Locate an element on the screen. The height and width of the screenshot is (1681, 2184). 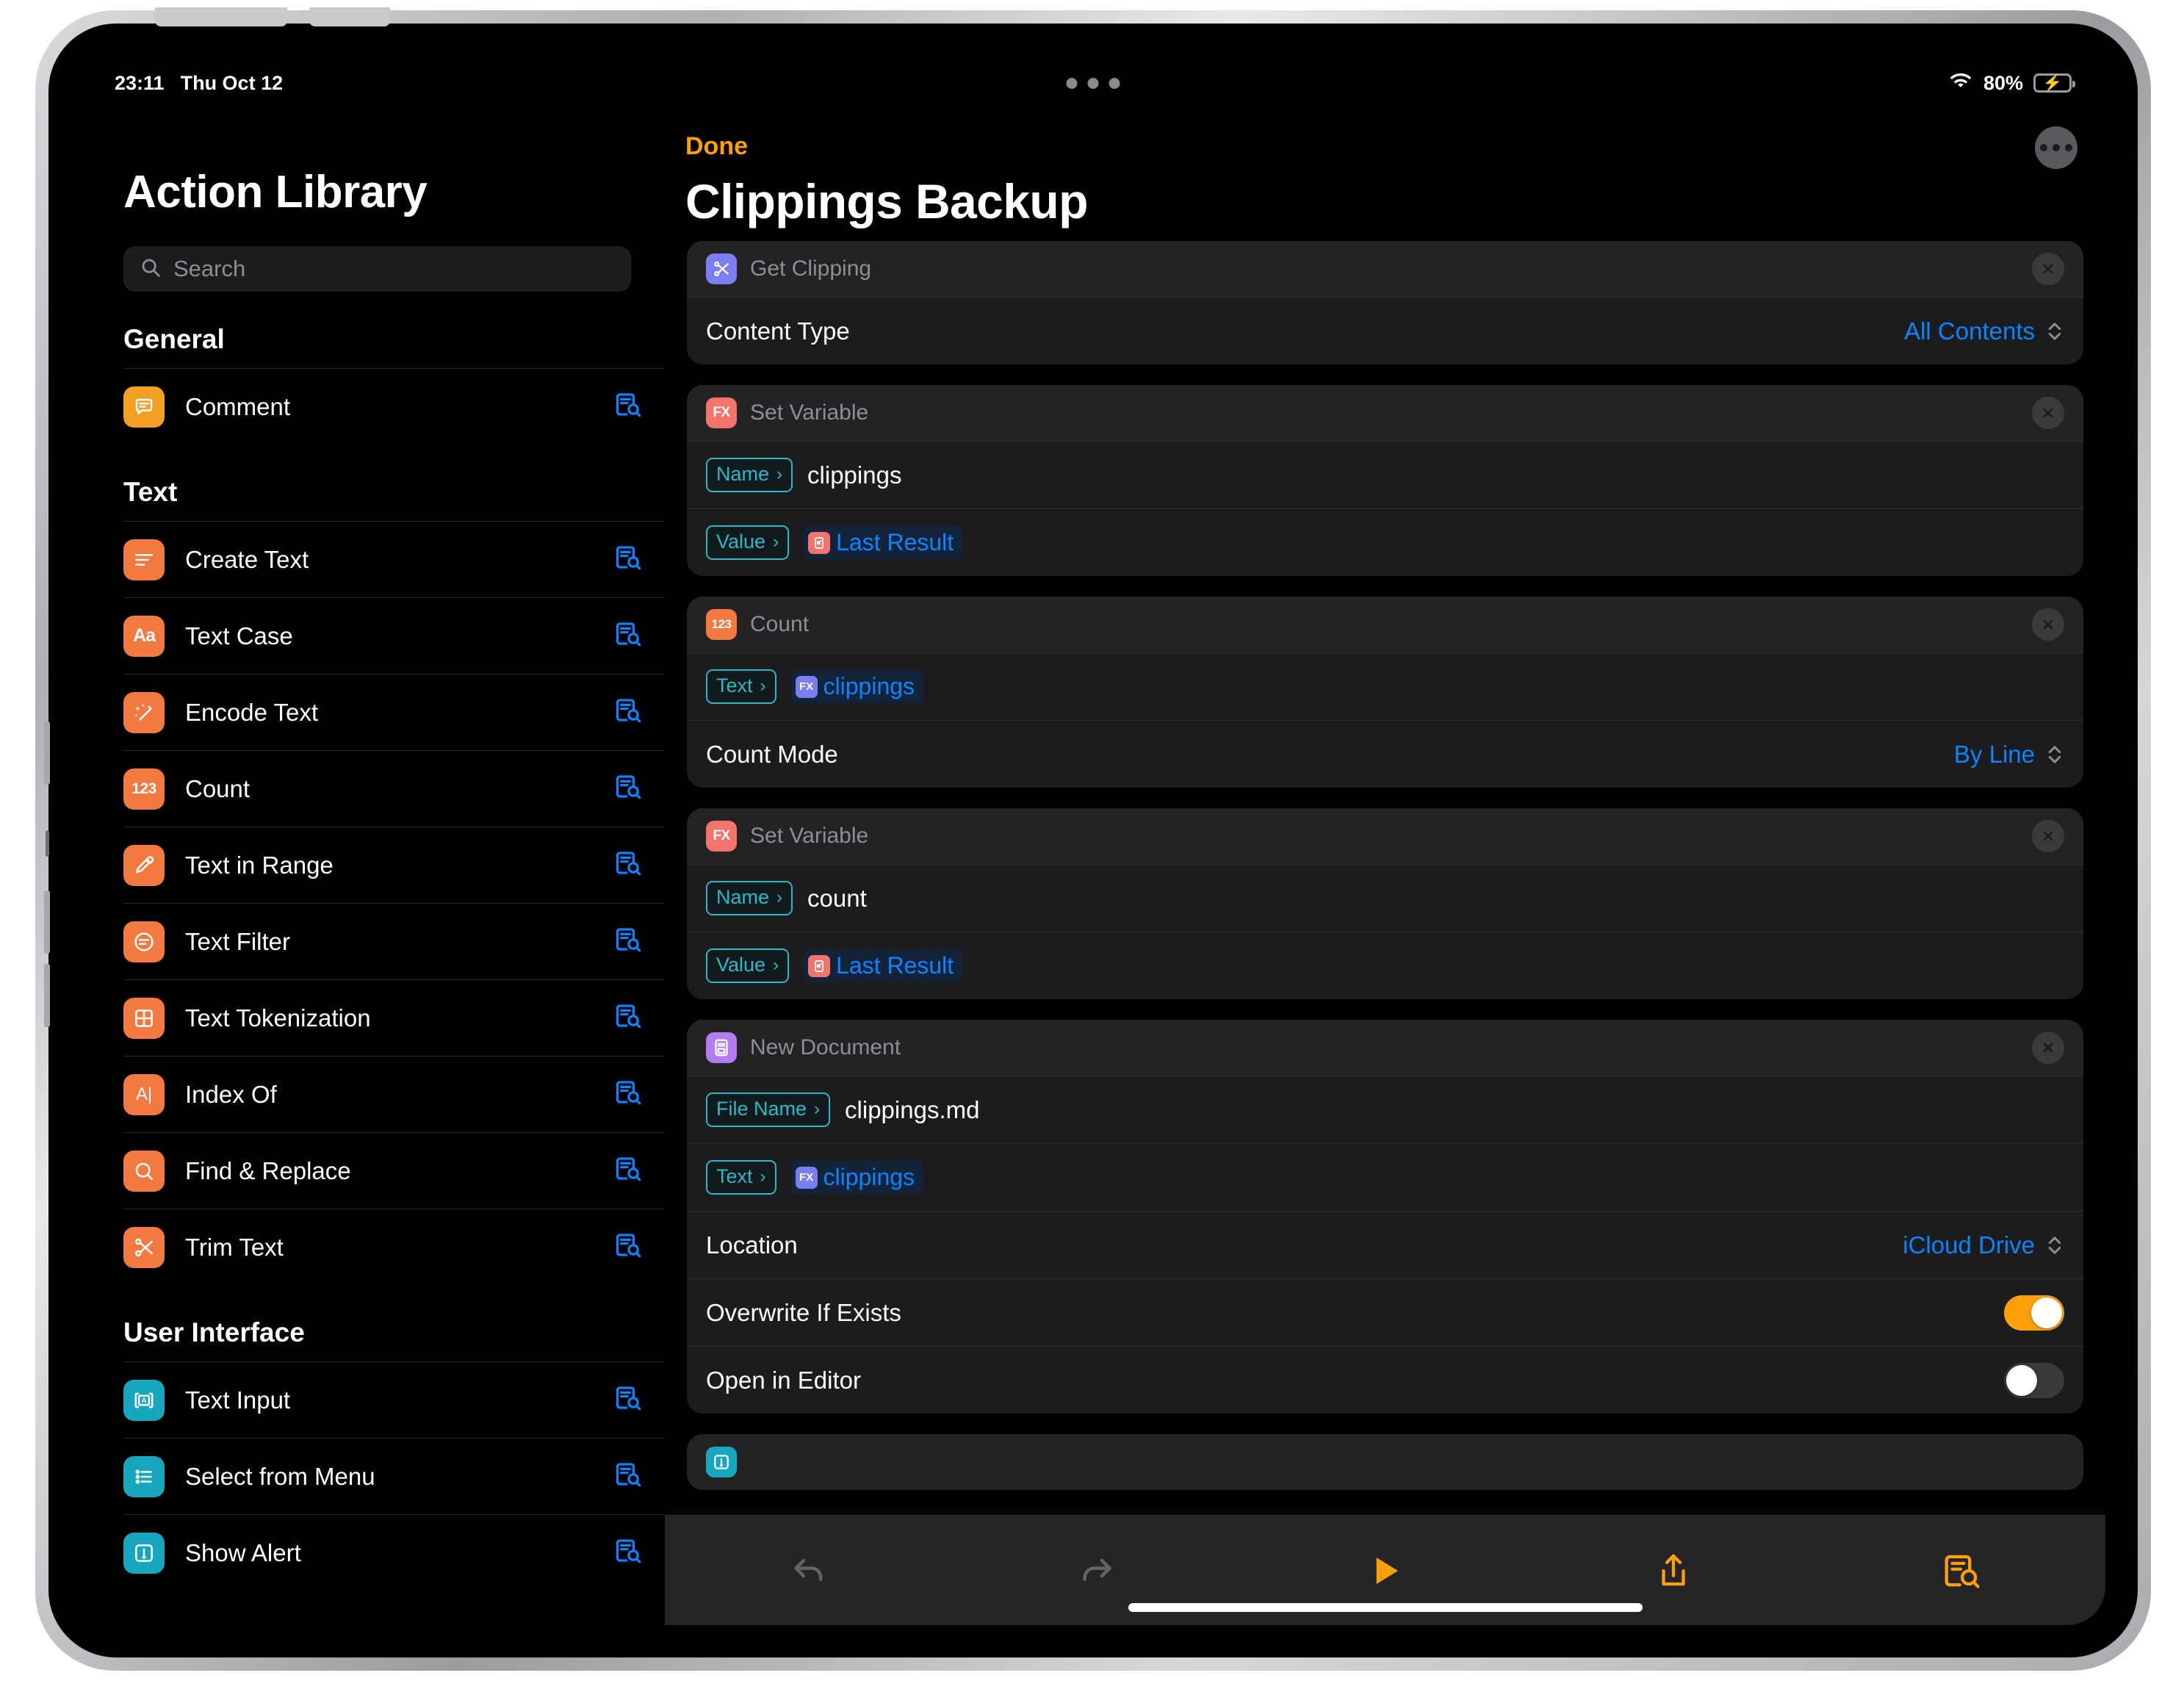
sidebar-item-text-case: Aa Text Case is located at coordinates (394, 635).